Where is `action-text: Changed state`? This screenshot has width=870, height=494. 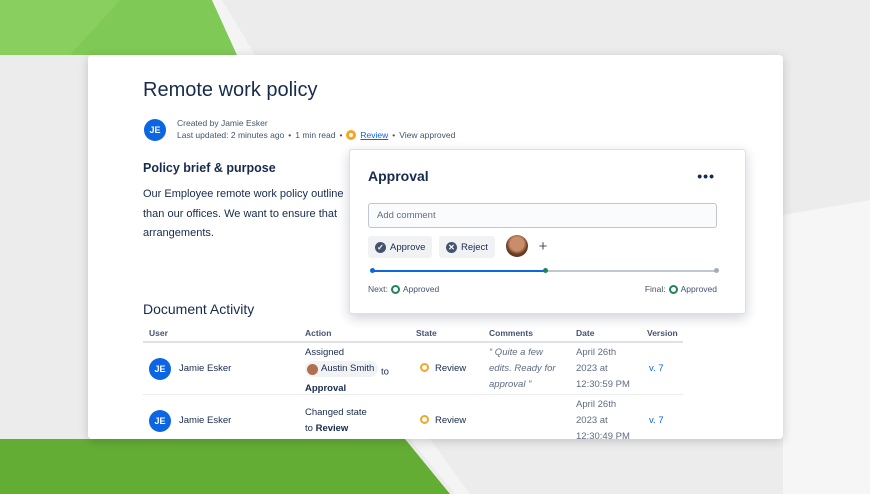
action-text: Changed state is located at coordinates (336, 412).